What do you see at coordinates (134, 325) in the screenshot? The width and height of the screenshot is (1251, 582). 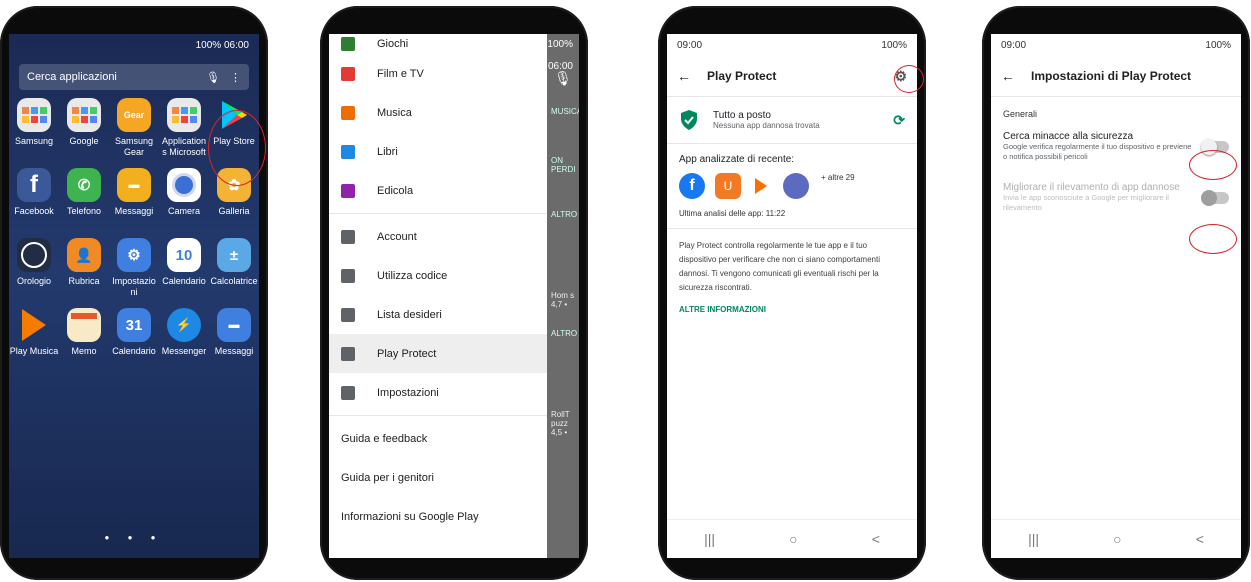 I see `calendar-icon: 31` at bounding box center [134, 325].